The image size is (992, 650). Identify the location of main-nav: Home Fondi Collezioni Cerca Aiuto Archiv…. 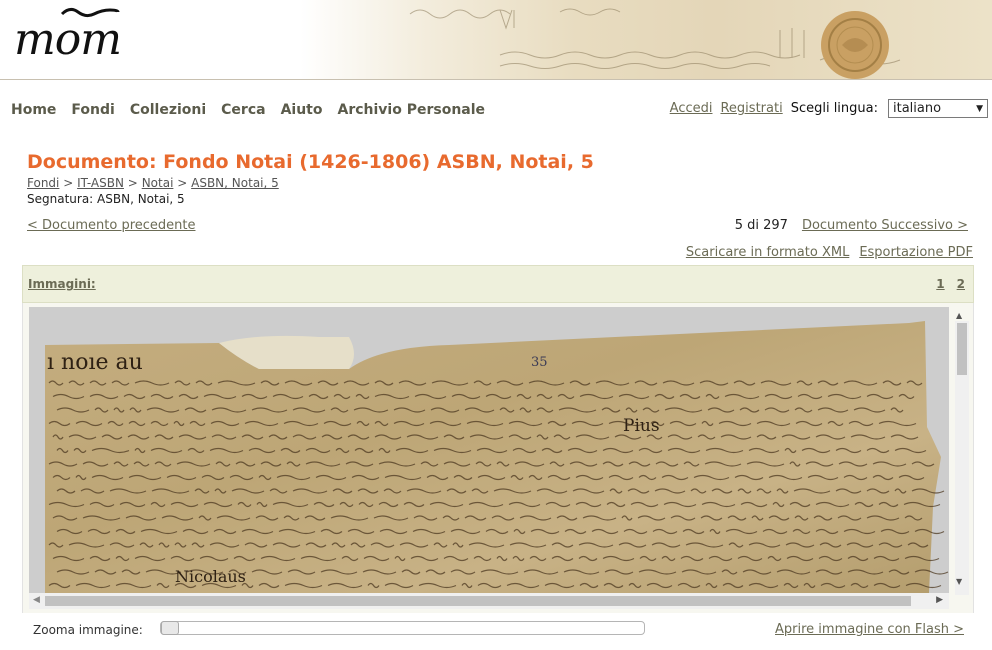
(248, 110).